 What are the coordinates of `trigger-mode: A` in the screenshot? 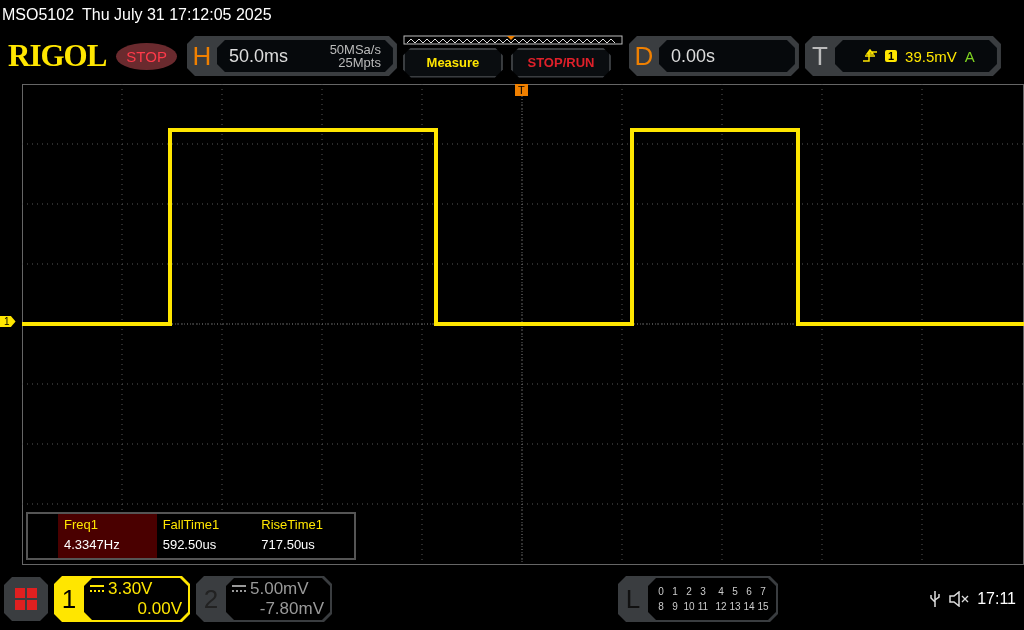 It's located at (969, 56).